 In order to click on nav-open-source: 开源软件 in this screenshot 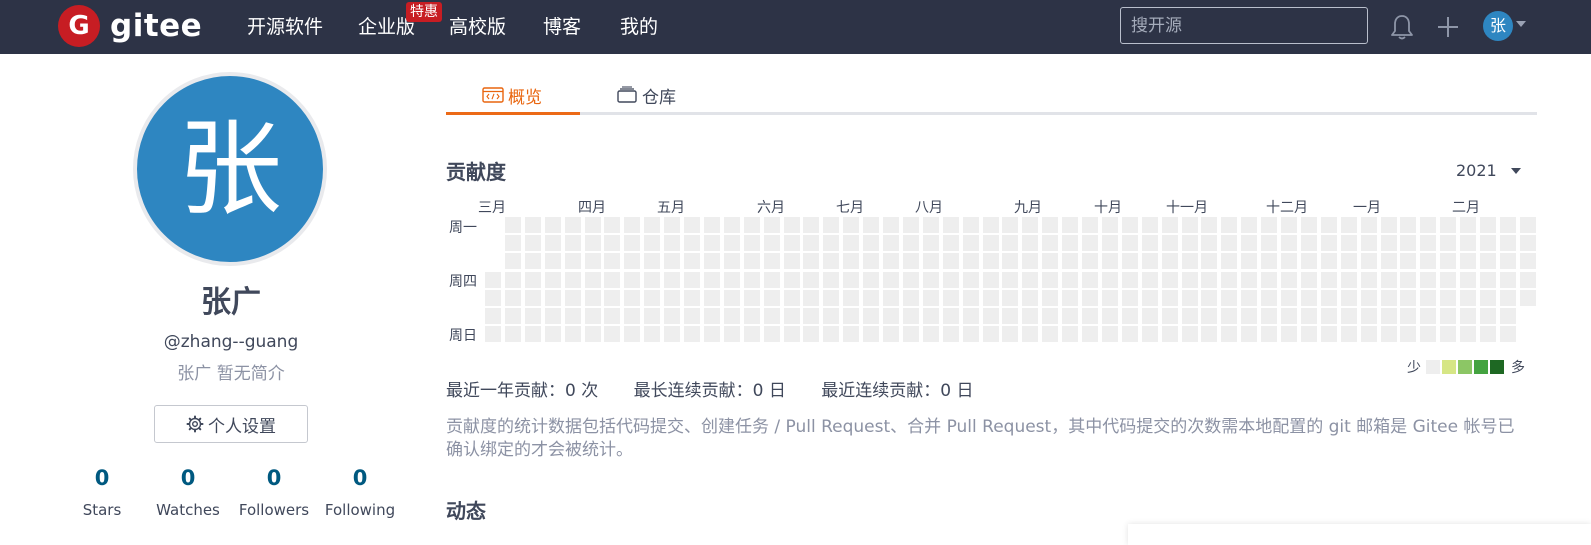, I will do `click(285, 27)`.